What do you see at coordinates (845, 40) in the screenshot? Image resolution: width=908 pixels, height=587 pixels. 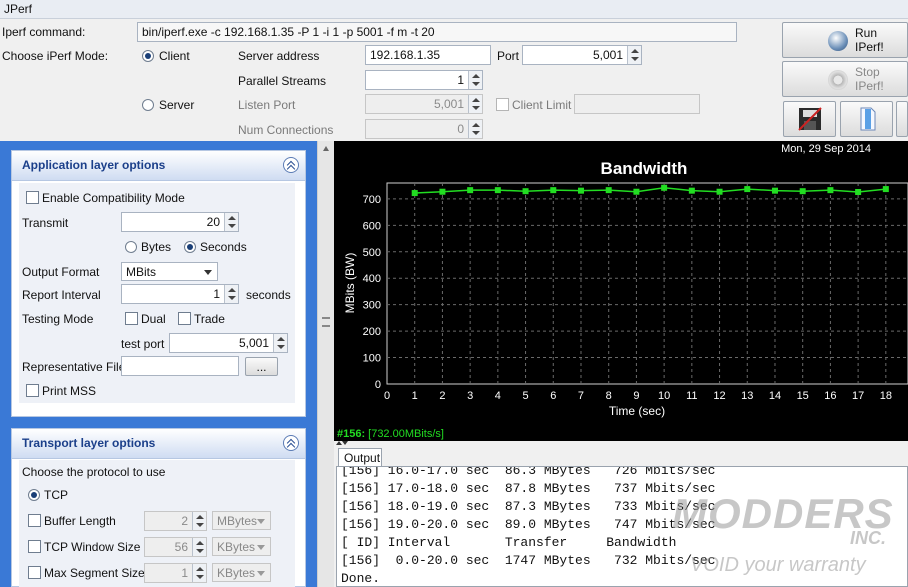 I see `run-iperf-button: Run IPerf!` at bounding box center [845, 40].